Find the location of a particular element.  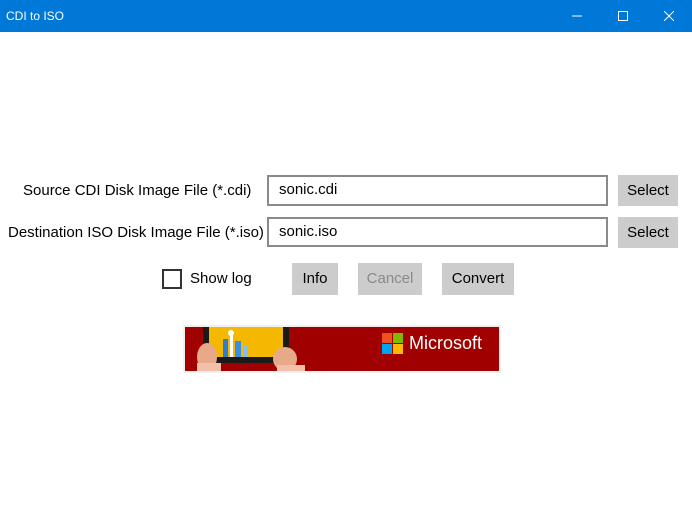

ad-brand-text: Microsoft is located at coordinates (446, 343).